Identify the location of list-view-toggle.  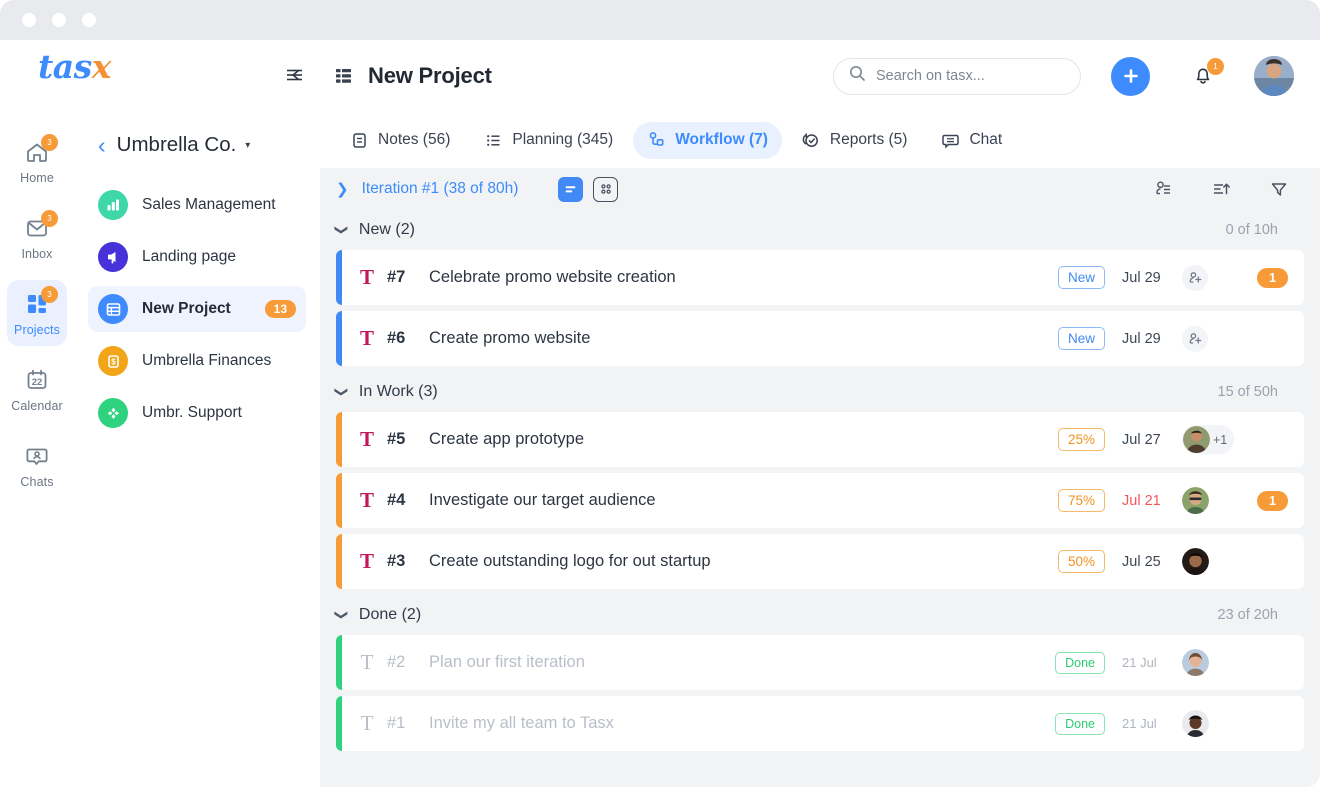
(571, 189).